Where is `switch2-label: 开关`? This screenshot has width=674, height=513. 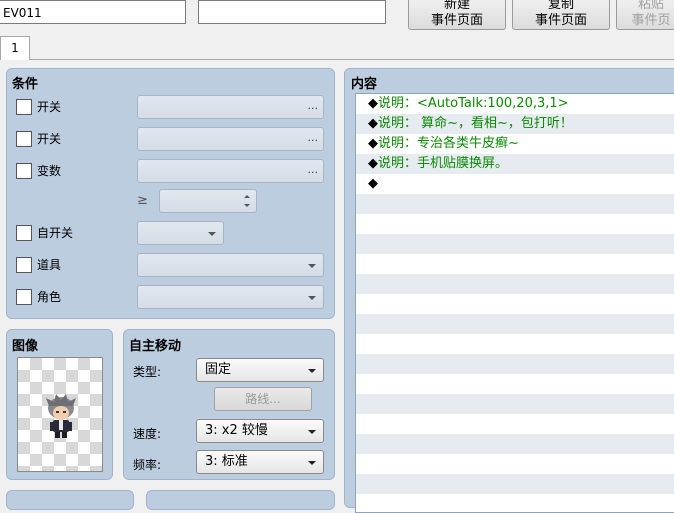 switch2-label: 开关 is located at coordinates (49, 139).